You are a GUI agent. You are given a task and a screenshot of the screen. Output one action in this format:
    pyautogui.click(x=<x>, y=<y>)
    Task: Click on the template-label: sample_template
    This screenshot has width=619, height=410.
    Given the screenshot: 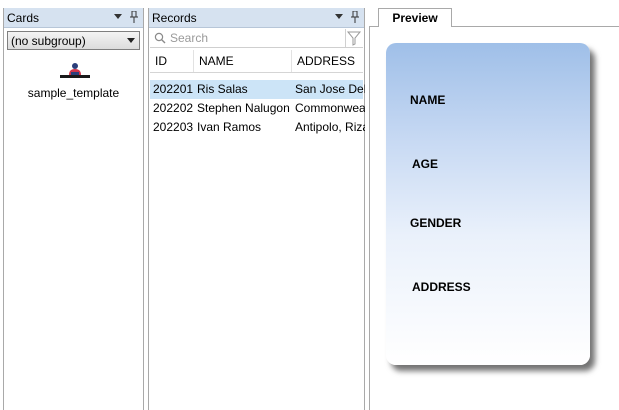 What is the action you would take?
    pyautogui.click(x=73, y=93)
    